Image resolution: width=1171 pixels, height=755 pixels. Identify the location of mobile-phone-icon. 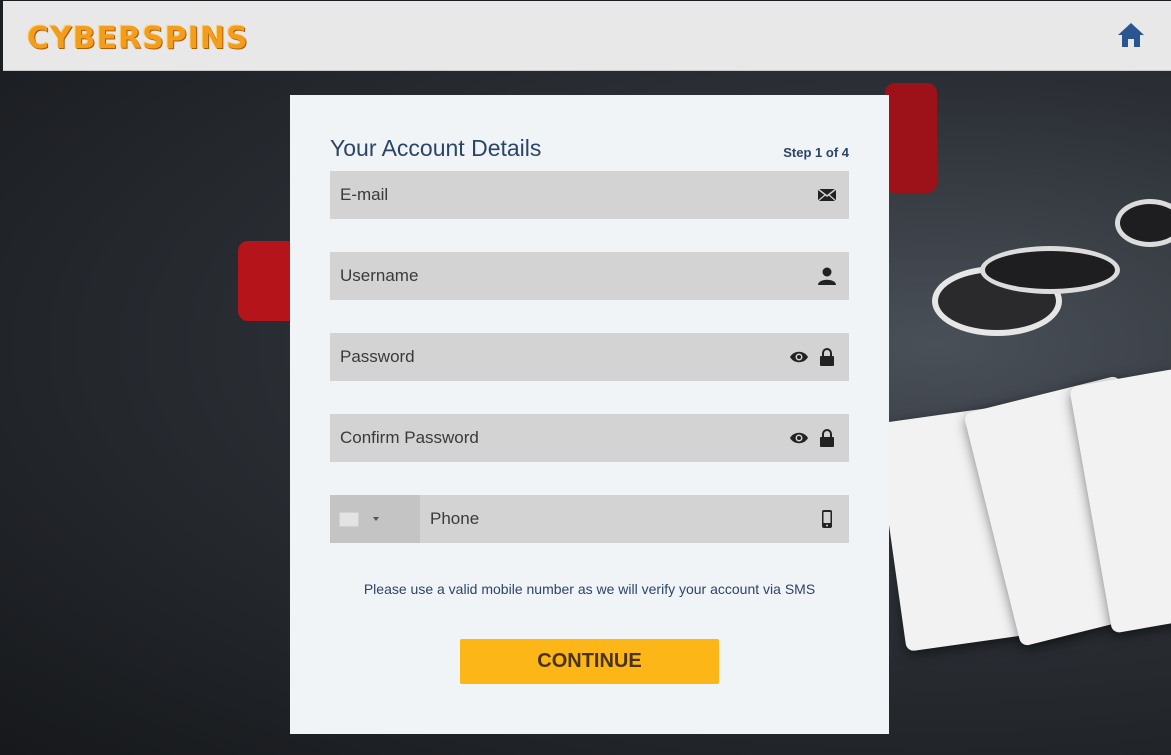
(827, 519).